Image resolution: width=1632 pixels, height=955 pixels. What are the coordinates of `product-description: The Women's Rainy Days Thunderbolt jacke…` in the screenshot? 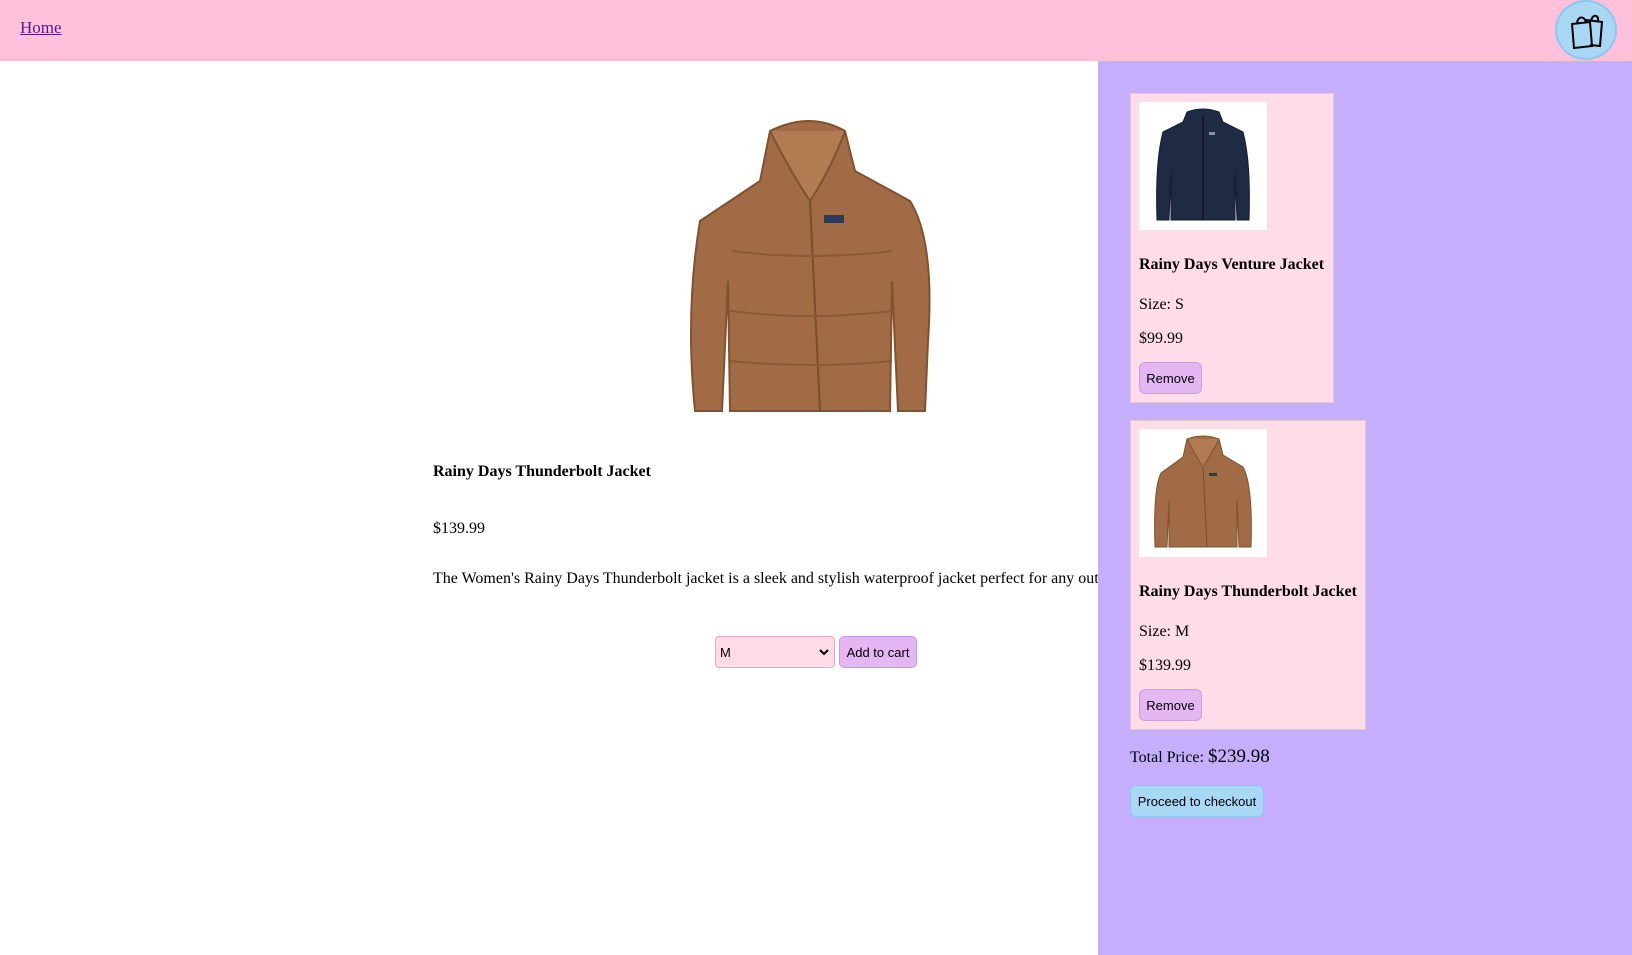 It's located at (765, 578).